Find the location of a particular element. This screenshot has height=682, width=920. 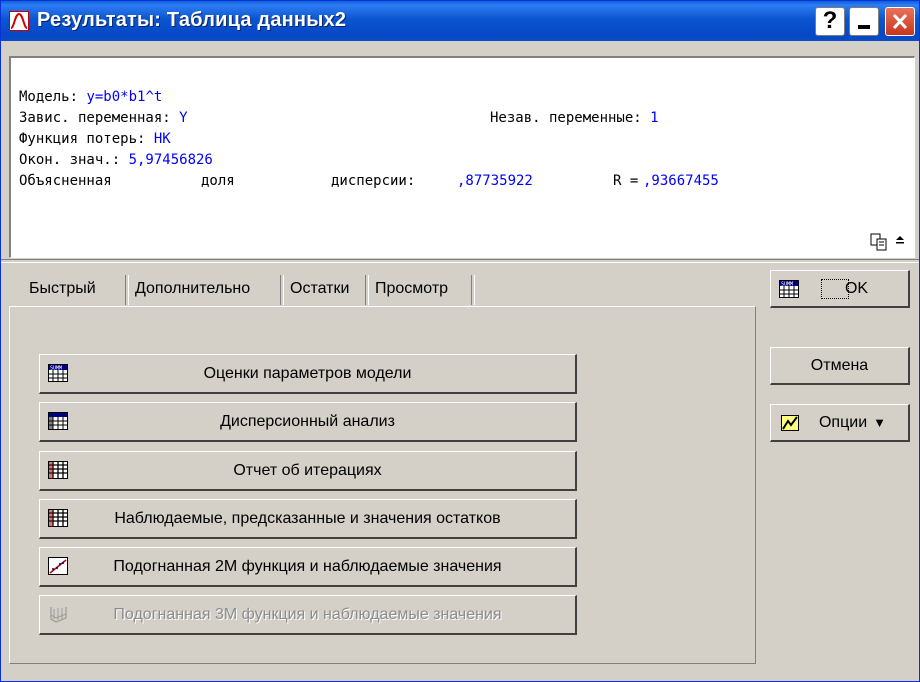

parameter-estimates-button: SUMM Оценки параметров модели is located at coordinates (308, 374).